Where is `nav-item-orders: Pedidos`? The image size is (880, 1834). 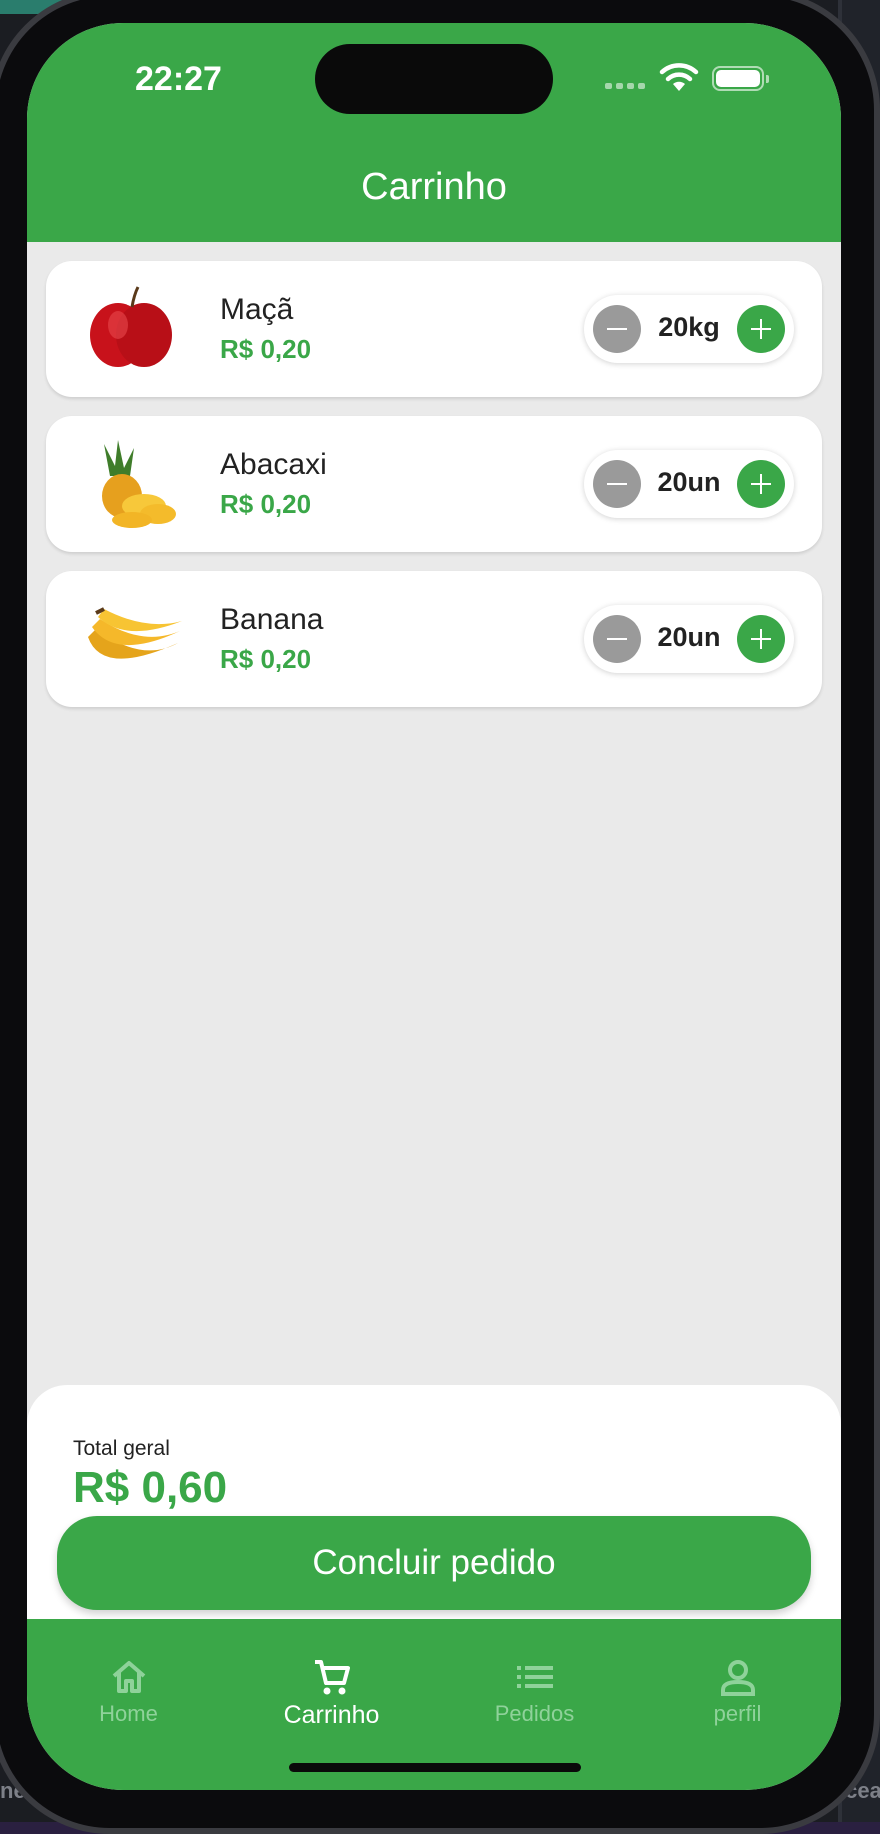
nav-item-orders: Pedidos is located at coordinates (534, 1692).